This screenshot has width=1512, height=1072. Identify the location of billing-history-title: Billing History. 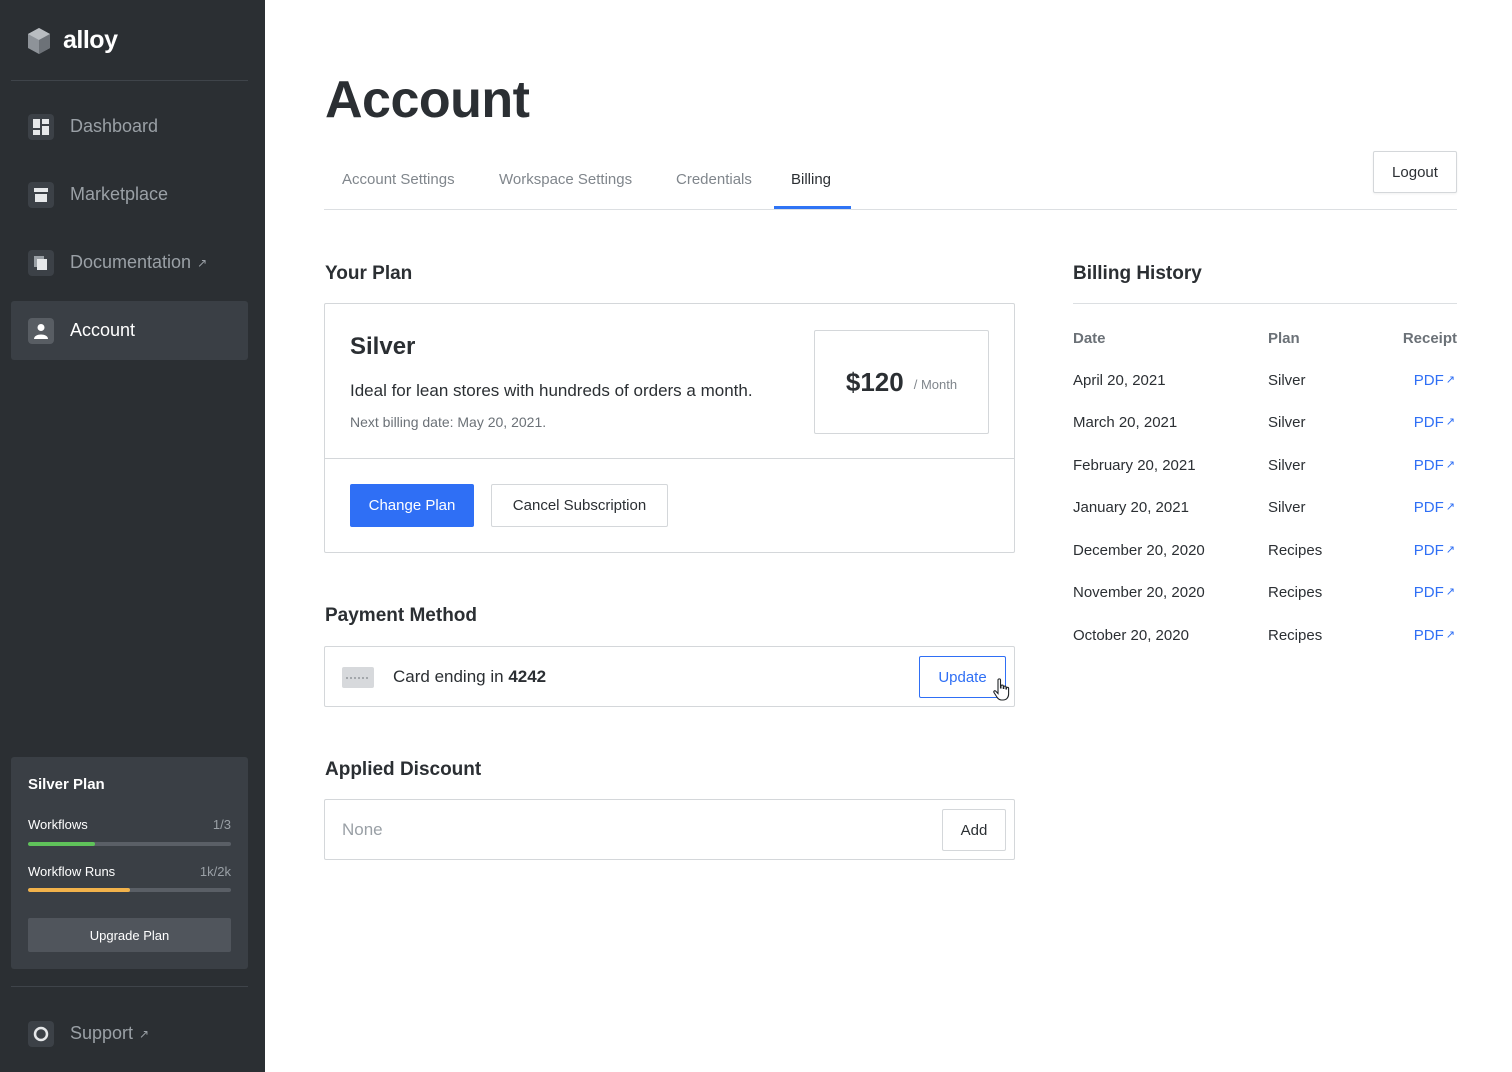
(1137, 273).